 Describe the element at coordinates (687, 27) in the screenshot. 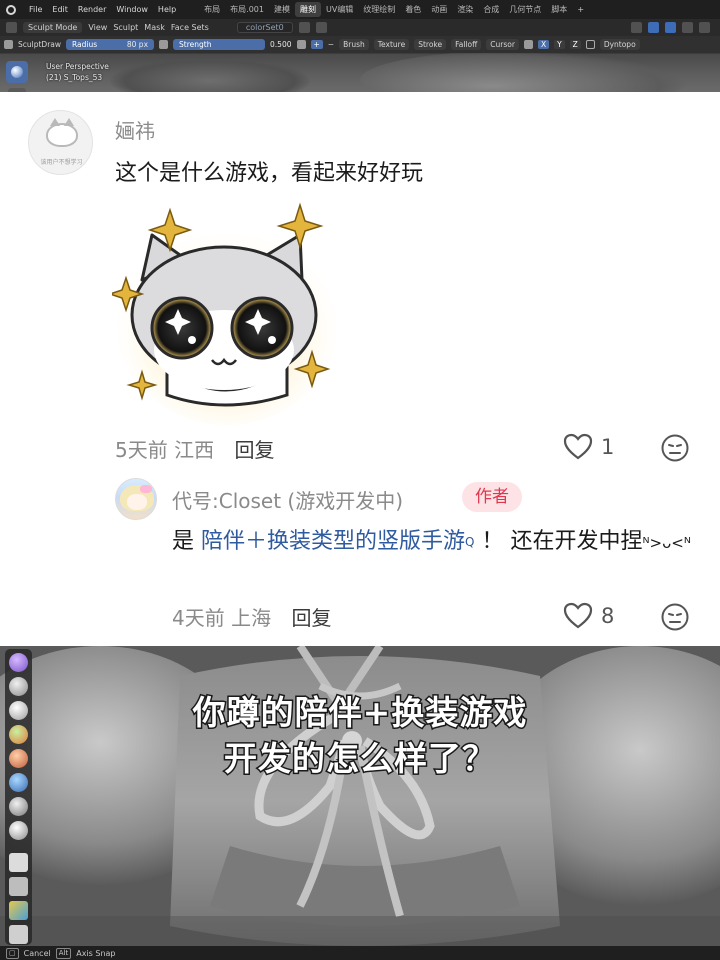

I see `xray-icon` at that location.